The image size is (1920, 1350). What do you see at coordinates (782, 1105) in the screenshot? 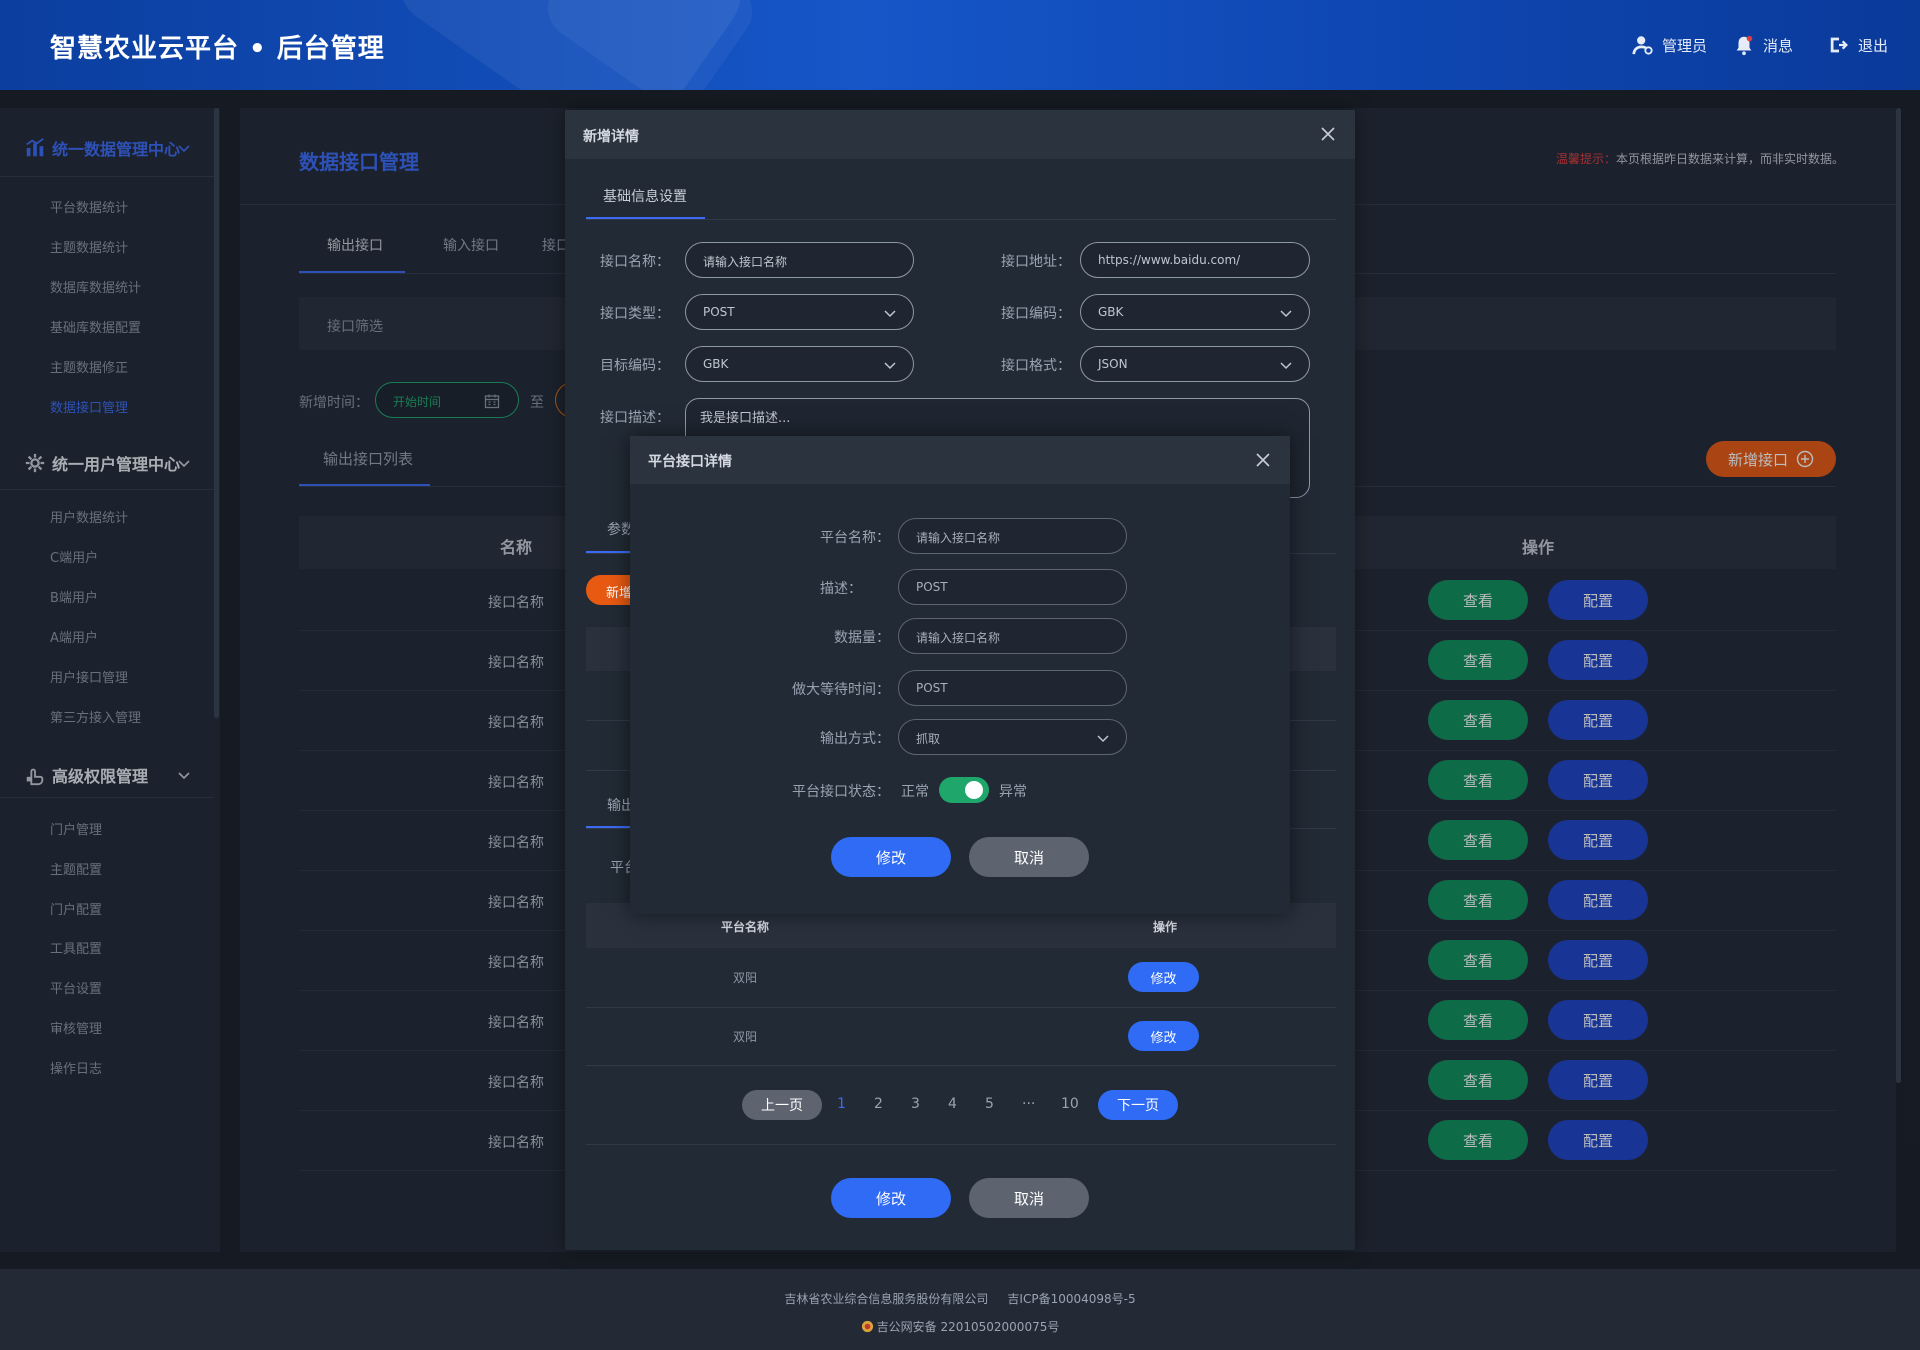
I see `pagination-prev-button: 上一页` at bounding box center [782, 1105].